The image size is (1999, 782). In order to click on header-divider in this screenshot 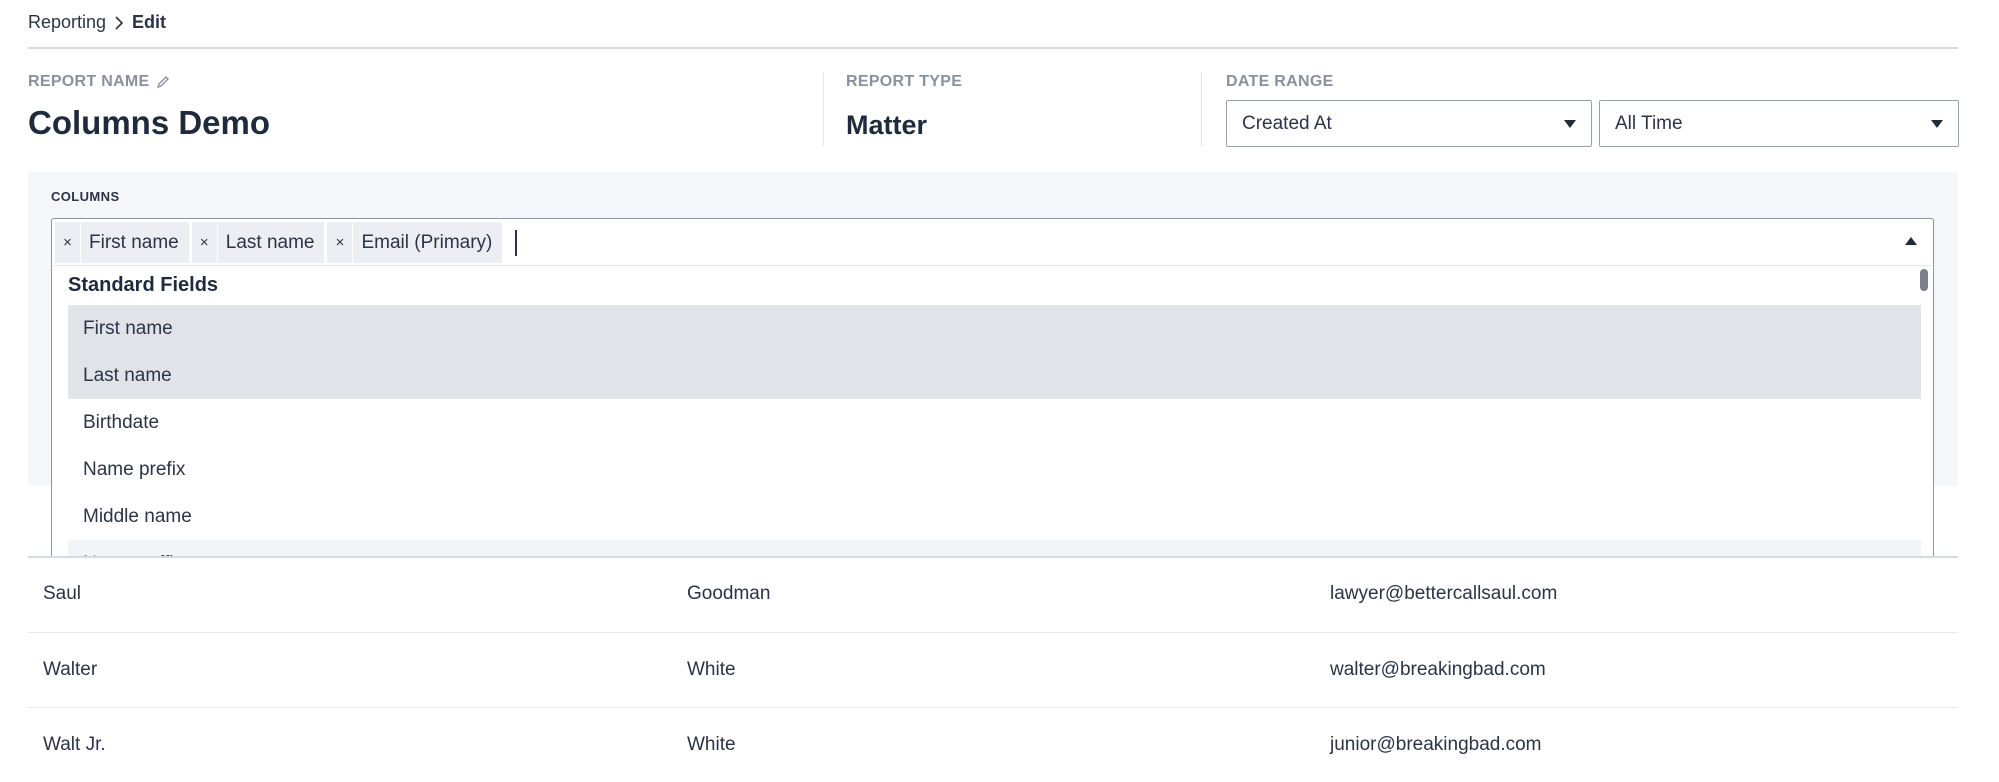, I will do `click(993, 48)`.